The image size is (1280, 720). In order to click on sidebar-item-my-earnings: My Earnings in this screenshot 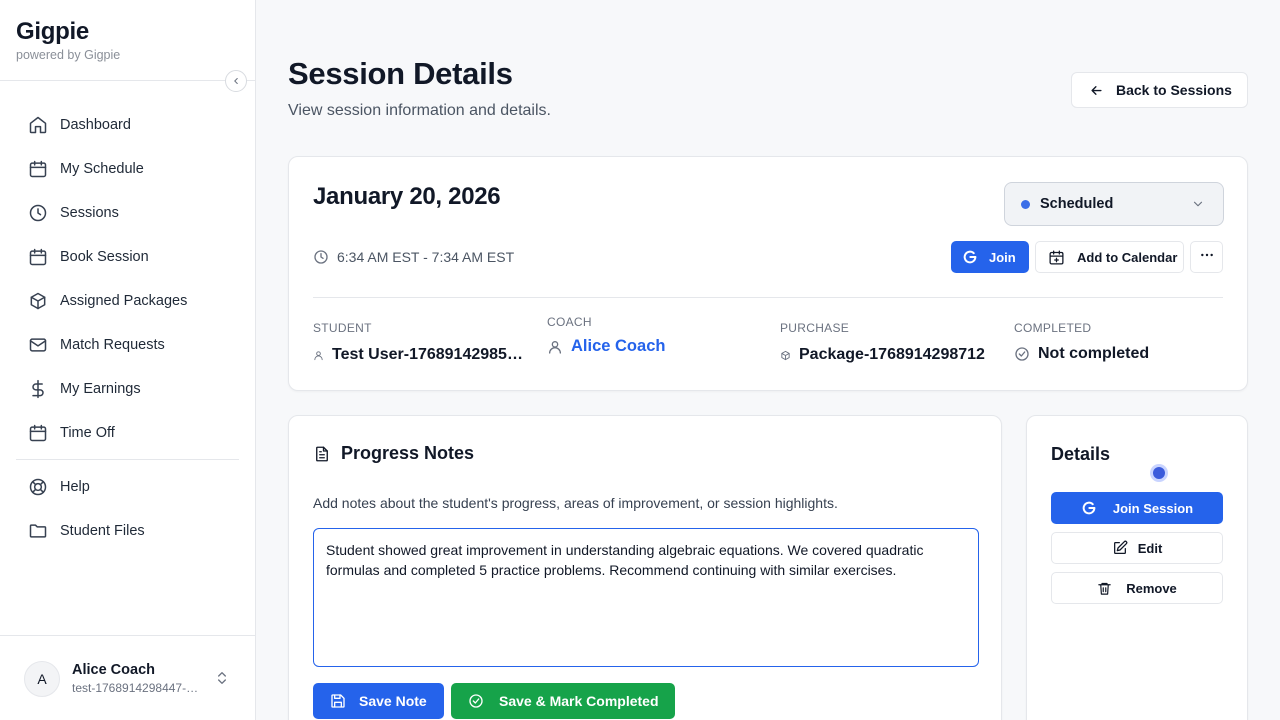, I will do `click(127, 389)`.